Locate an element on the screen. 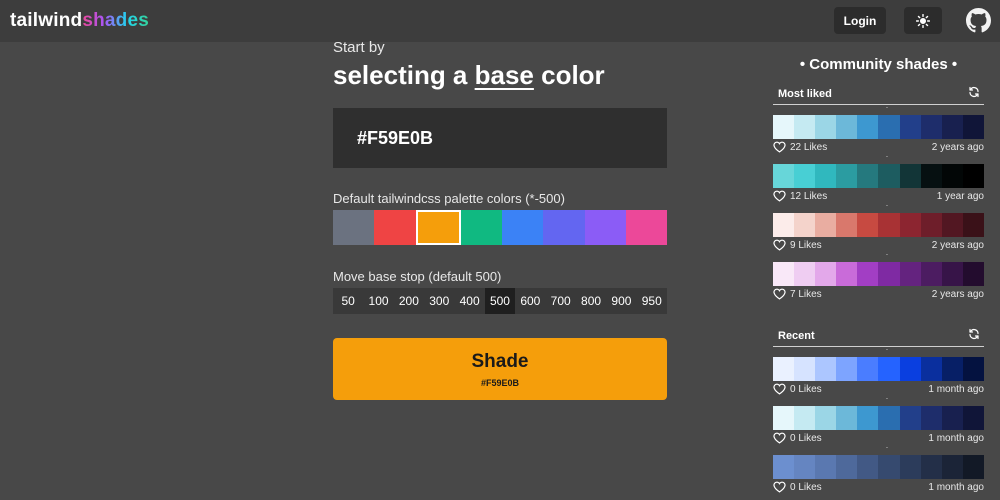  recent-header: Recent is located at coordinates (878, 337).